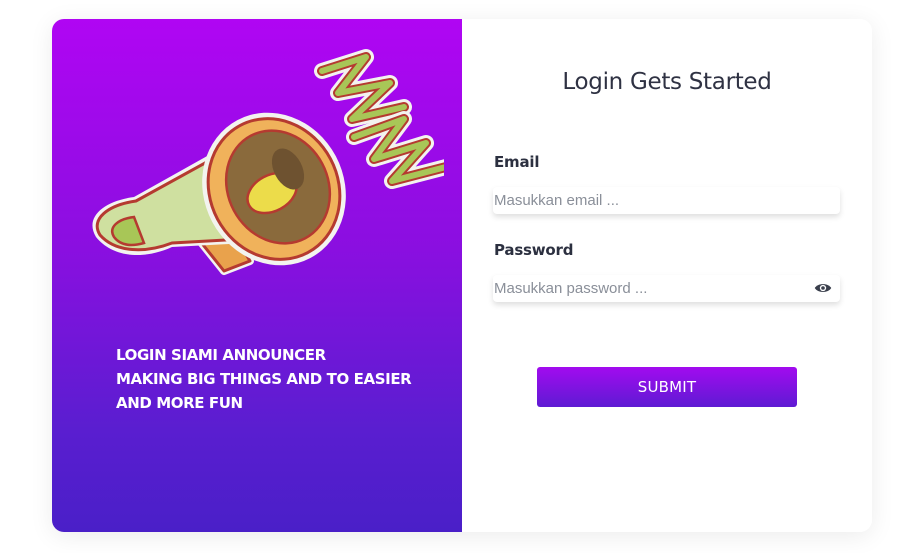 This screenshot has width=916, height=553. Describe the element at coordinates (667, 387) in the screenshot. I see `submit-button: SUBMIT` at that location.